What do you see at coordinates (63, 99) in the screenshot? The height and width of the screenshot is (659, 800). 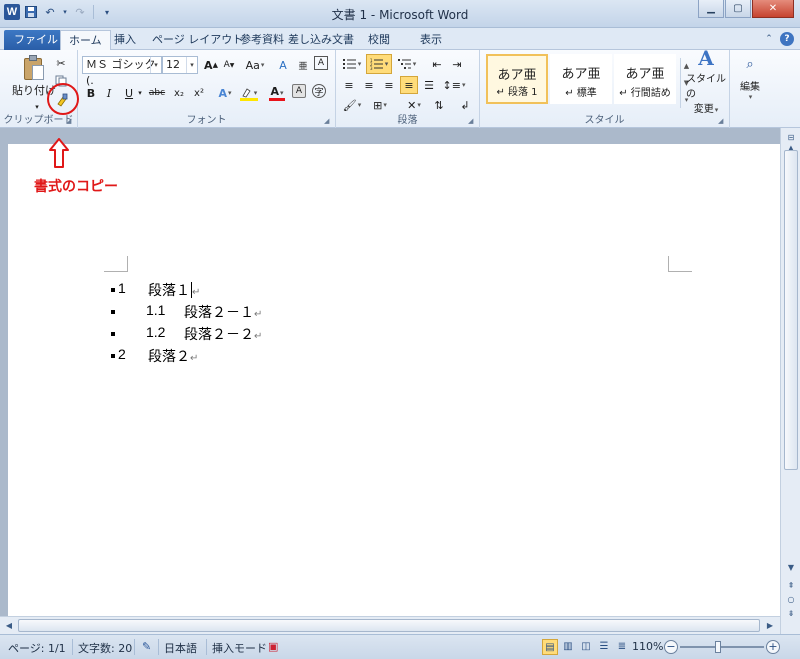 I see `annotation-circle` at bounding box center [63, 99].